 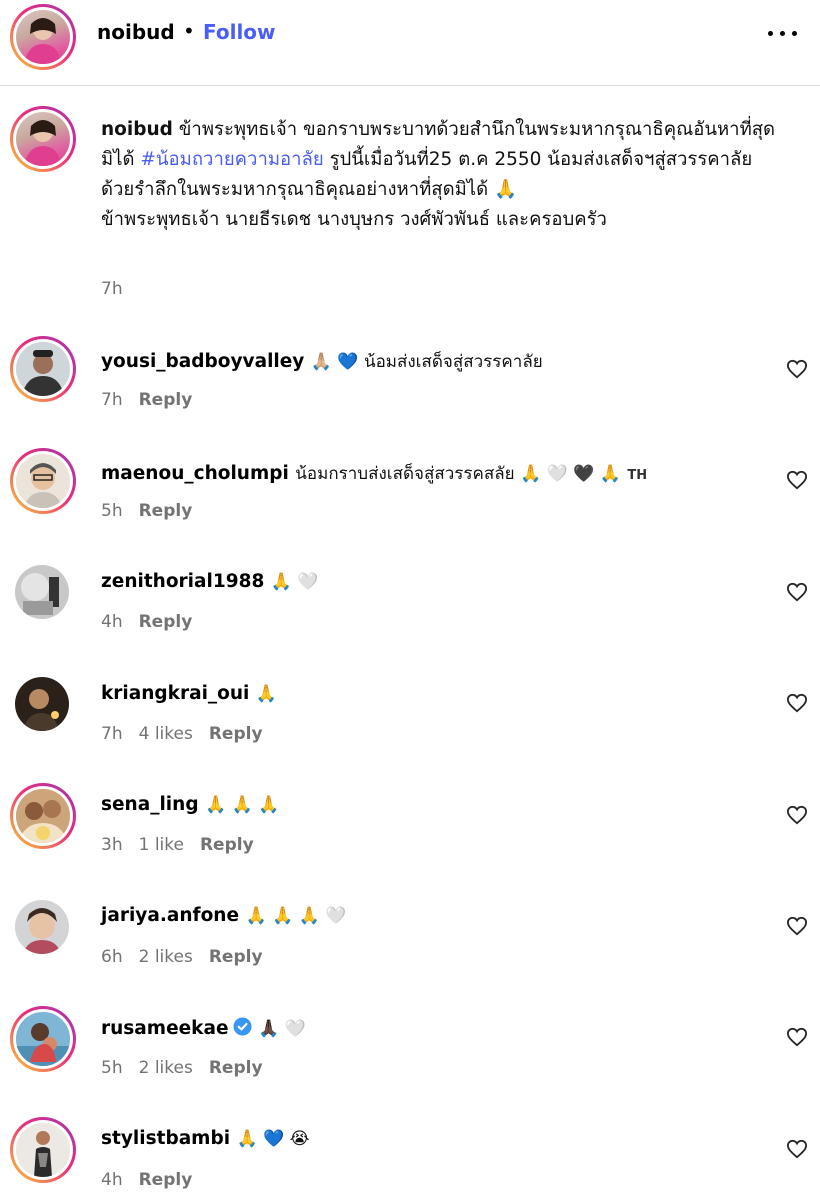 What do you see at coordinates (137, 129) in the screenshot?
I see `caption-username: noibud` at bounding box center [137, 129].